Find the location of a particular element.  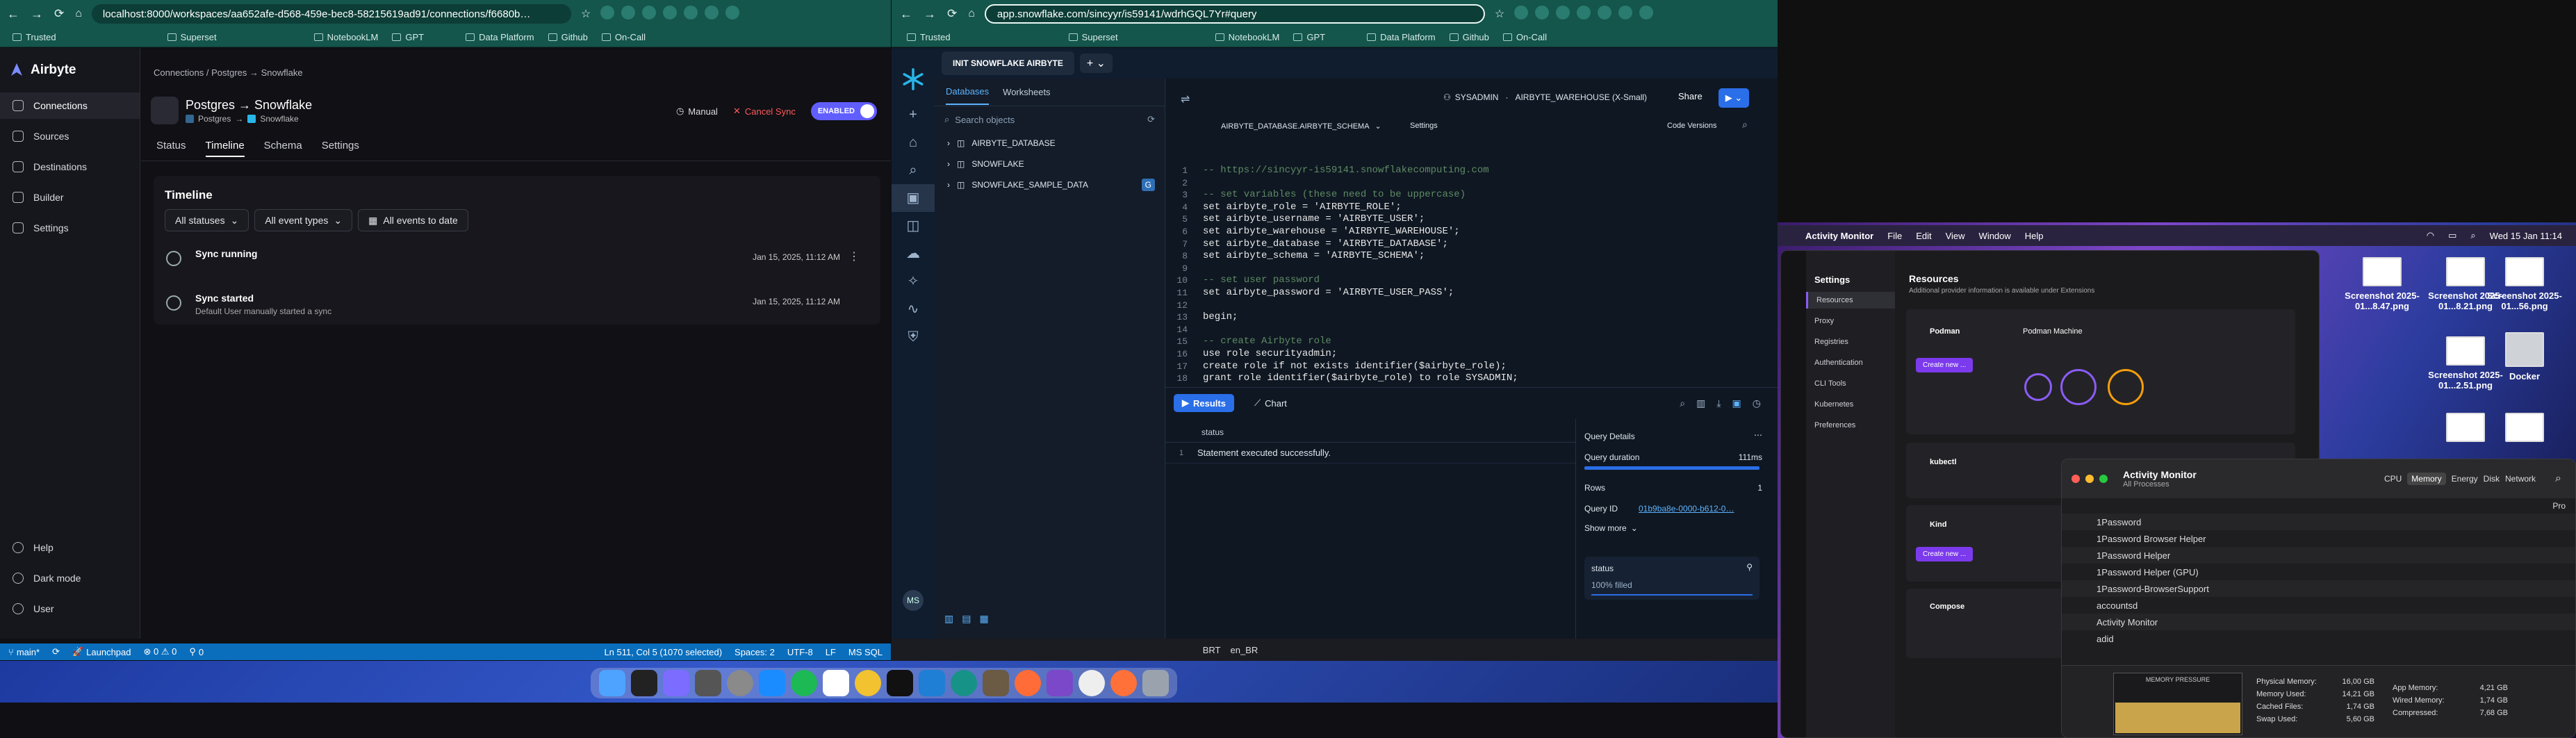

clock: Wed 15 Jan 11:14 is located at coordinates (2526, 236).